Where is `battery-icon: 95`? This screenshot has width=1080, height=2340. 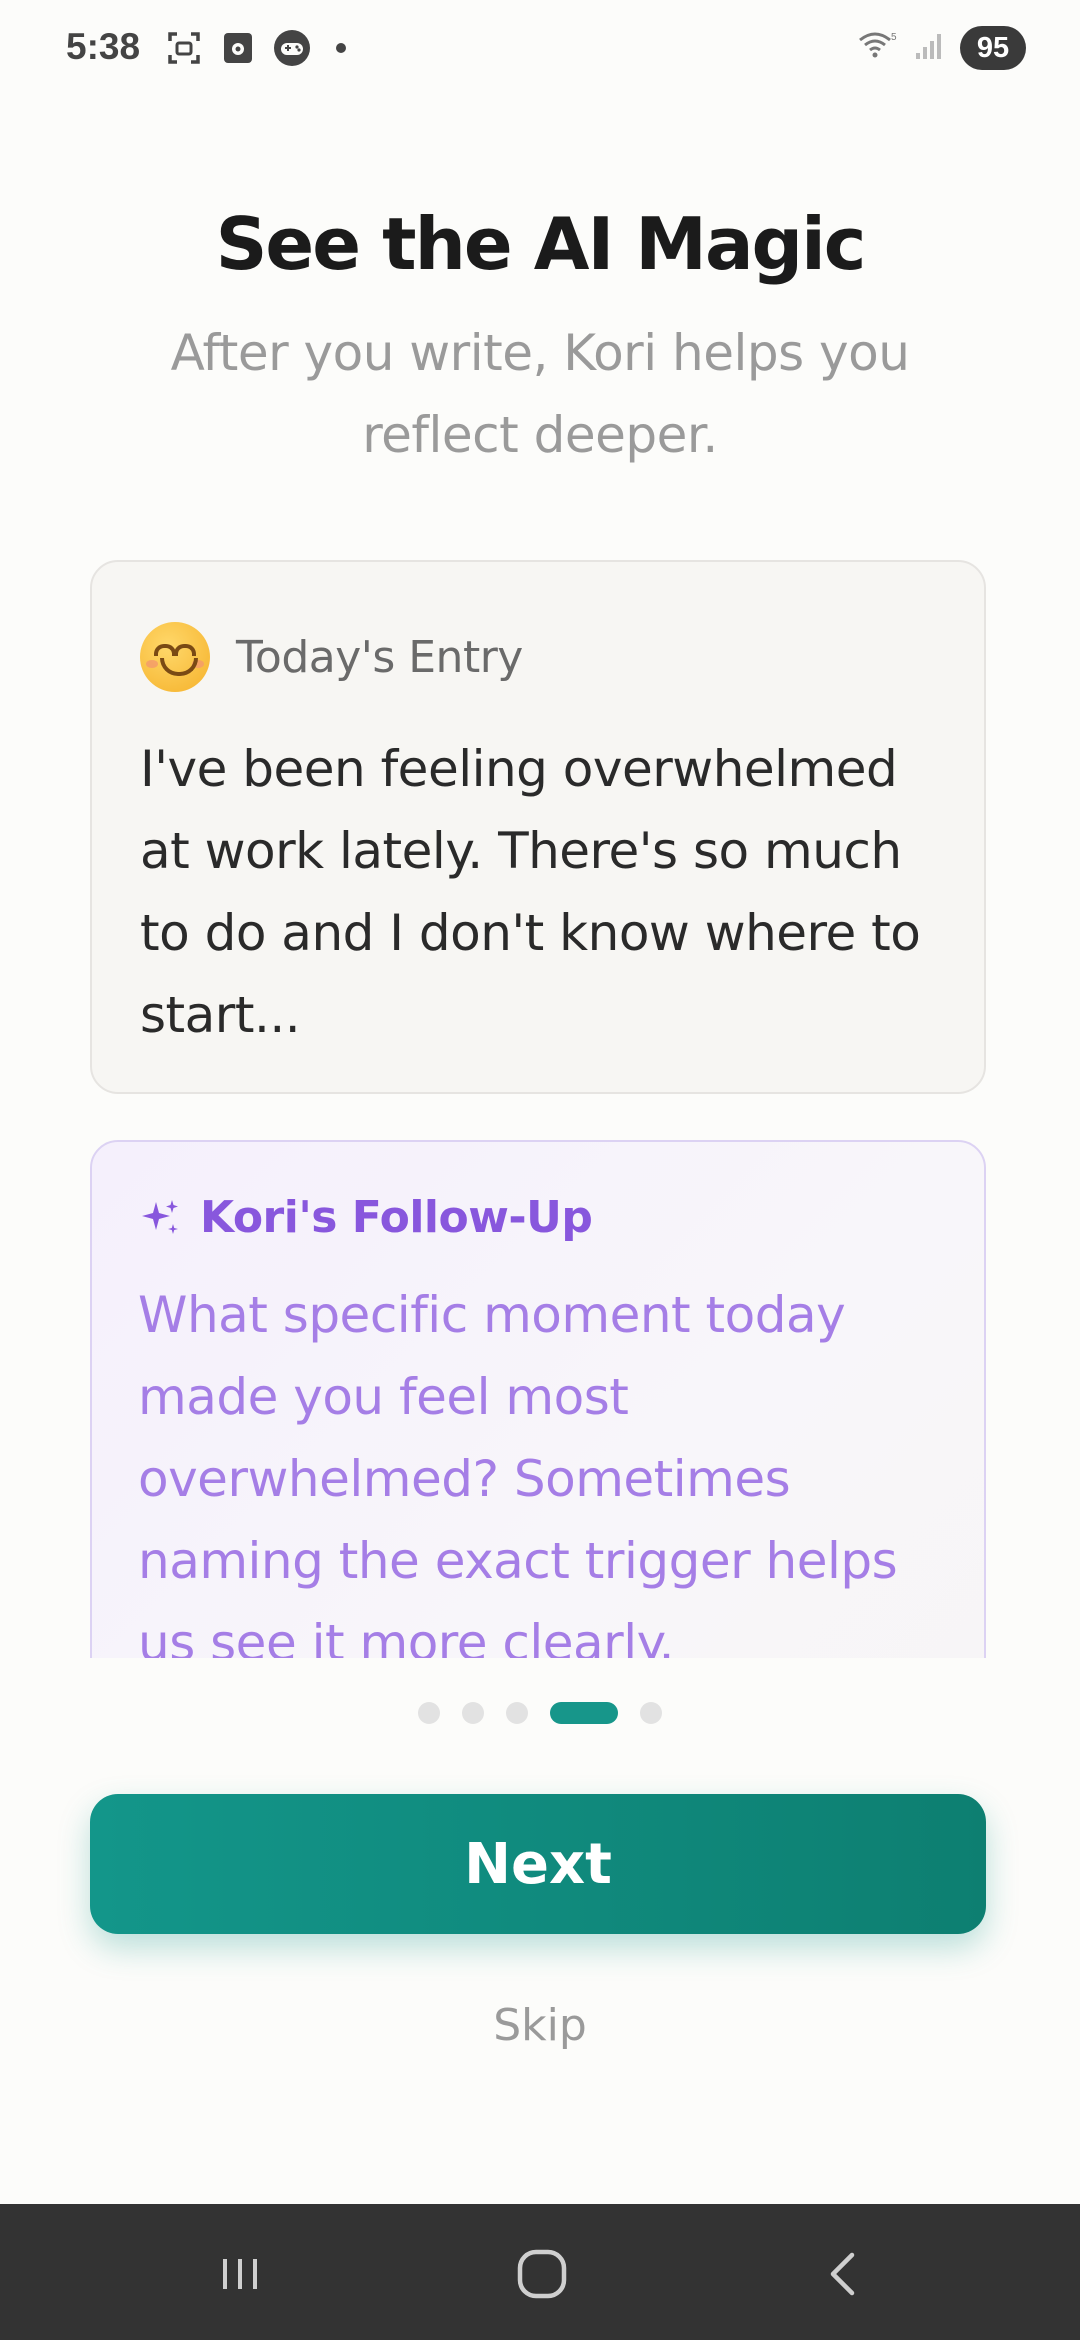
battery-icon: 95 is located at coordinates (993, 48).